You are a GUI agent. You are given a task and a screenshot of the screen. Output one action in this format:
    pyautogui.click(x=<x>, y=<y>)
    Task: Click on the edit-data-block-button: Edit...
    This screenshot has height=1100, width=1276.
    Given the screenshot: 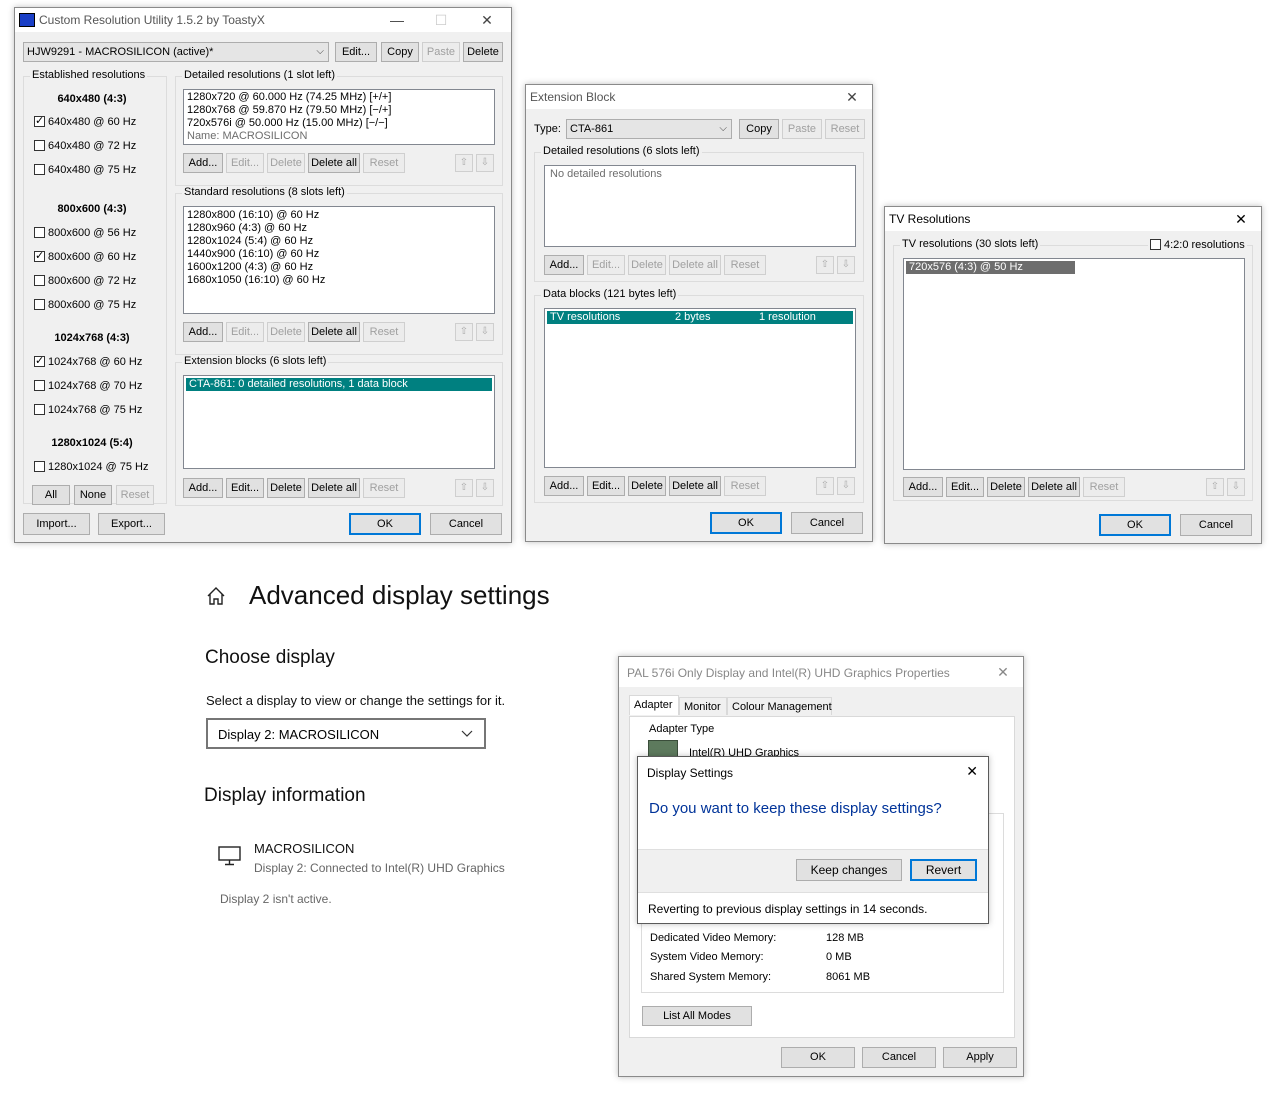 What is the action you would take?
    pyautogui.click(x=606, y=486)
    